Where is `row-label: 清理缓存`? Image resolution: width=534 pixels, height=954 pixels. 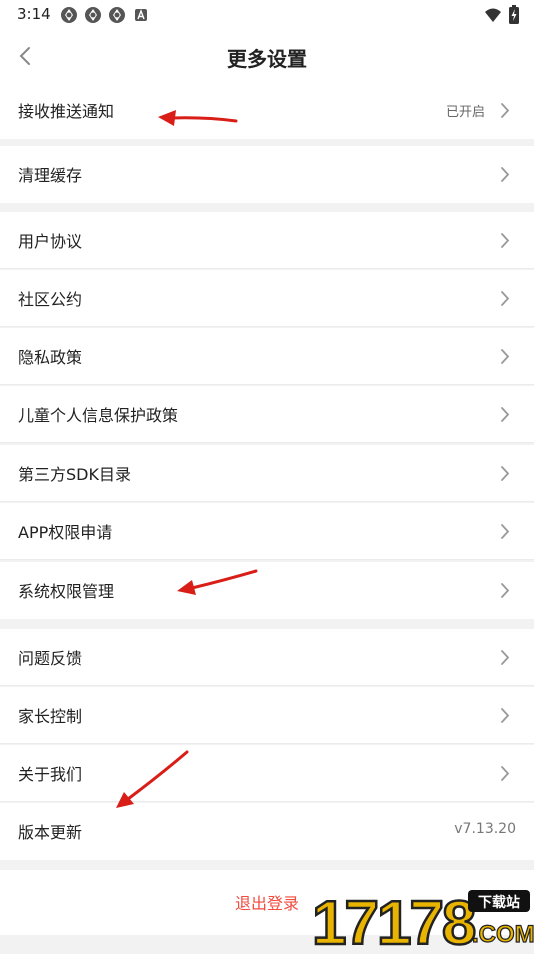 row-label: 清理缓存 is located at coordinates (50, 175).